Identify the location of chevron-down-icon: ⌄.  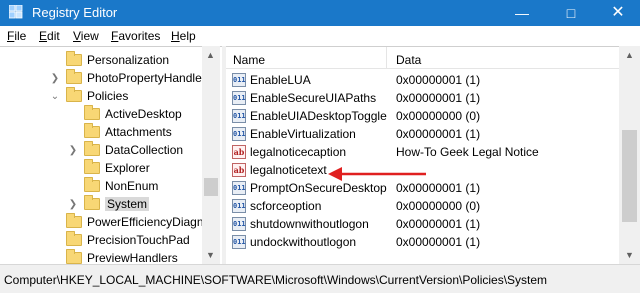
(55, 96).